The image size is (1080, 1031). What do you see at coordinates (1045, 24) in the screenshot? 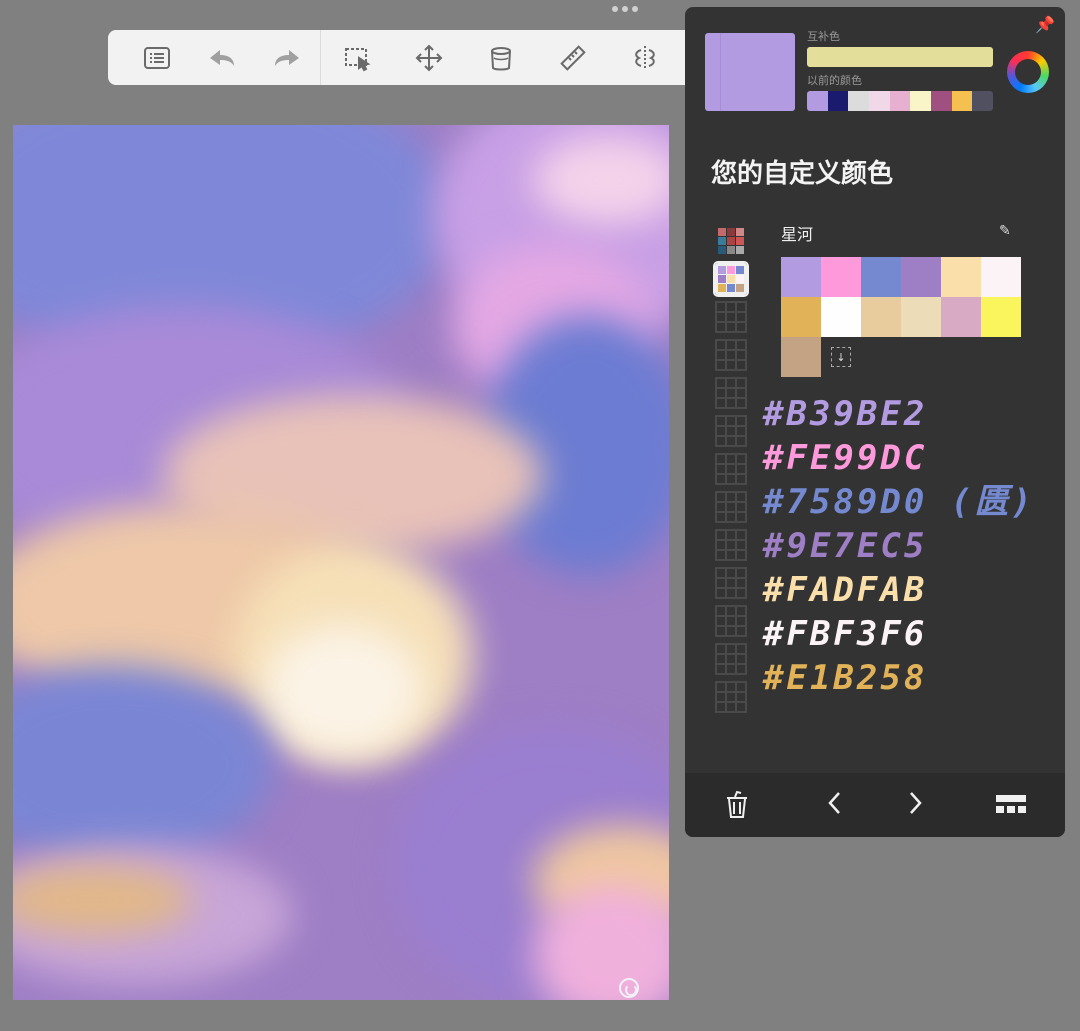
I see `pin-icon: 📌` at bounding box center [1045, 24].